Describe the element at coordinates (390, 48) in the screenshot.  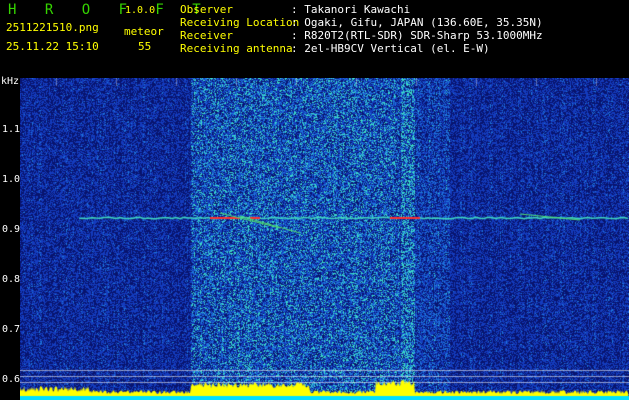
I see `antenna-value: : 2el-HB9CV Vertical (el. E-W)` at that location.